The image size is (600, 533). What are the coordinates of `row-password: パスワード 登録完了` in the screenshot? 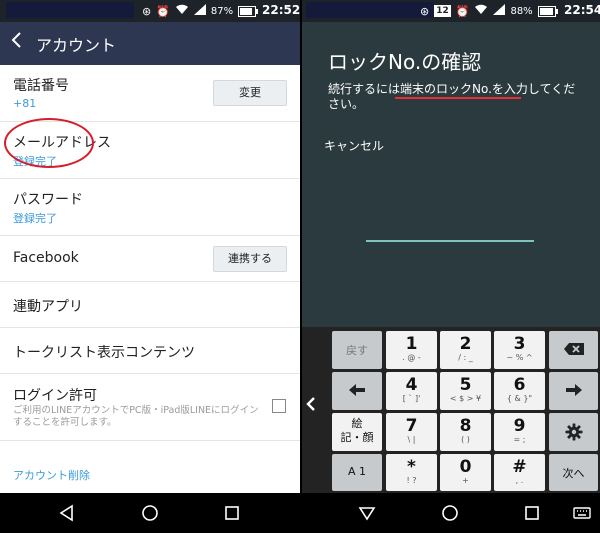 It's located at (150, 207).